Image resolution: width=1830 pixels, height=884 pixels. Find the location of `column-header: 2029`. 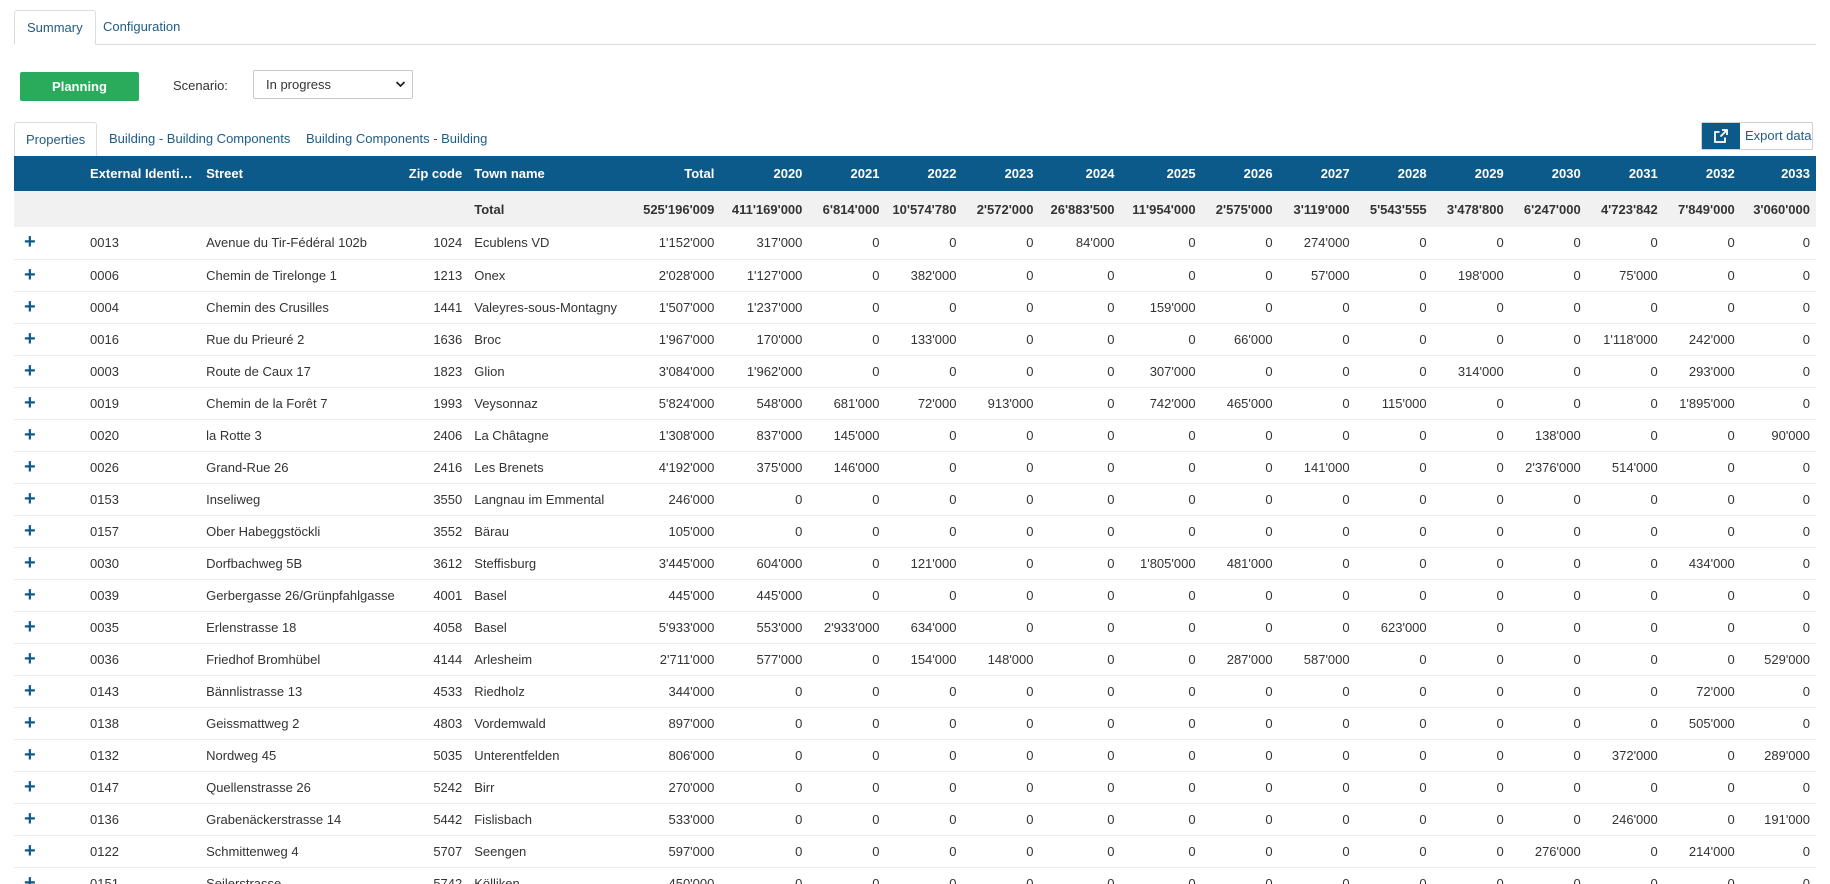

column-header: 2029 is located at coordinates (1471, 173).